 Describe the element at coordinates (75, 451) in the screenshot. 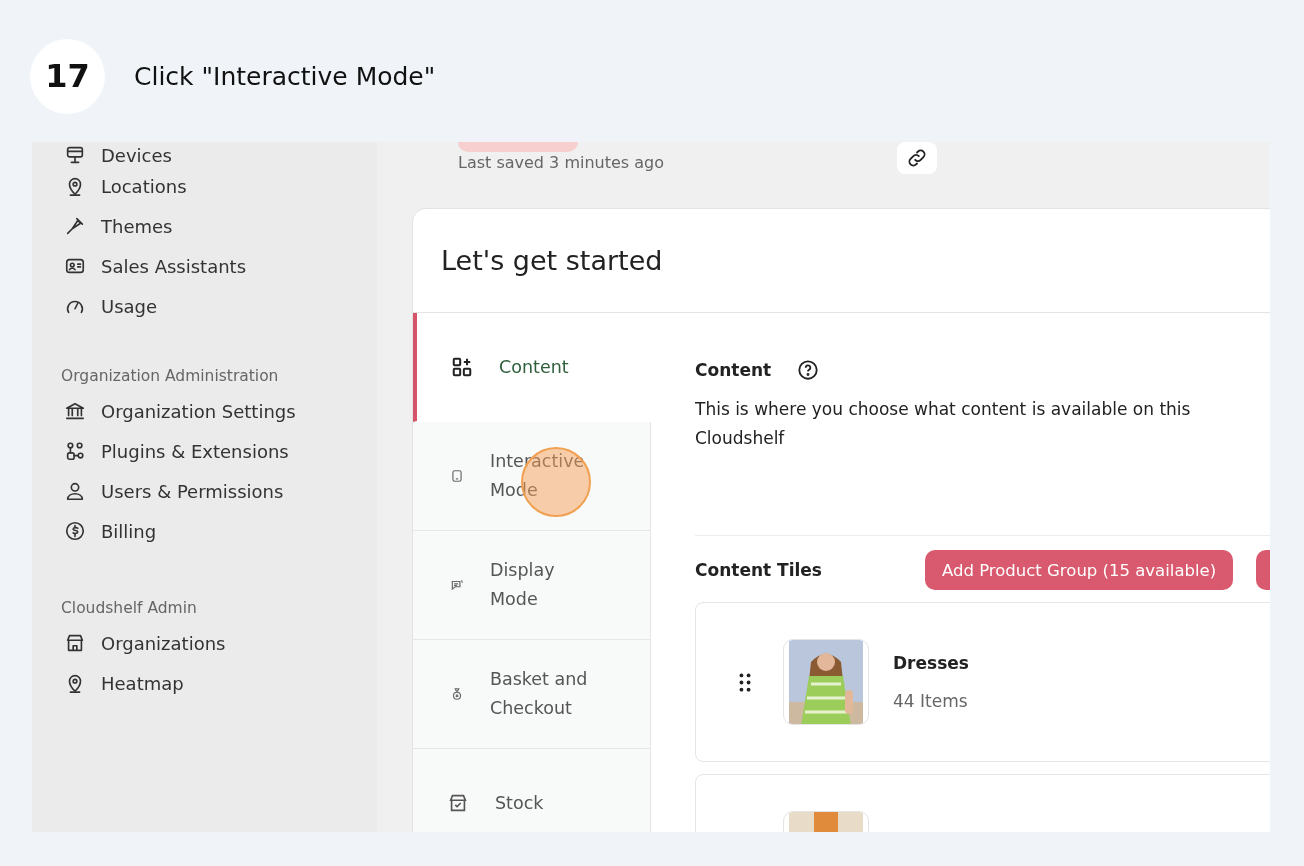

I see `nodes-icon` at that location.